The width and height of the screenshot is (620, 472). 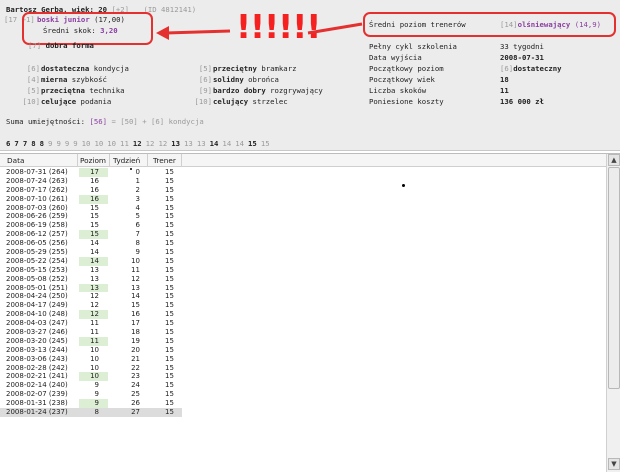 I want to click on table-row: 2008-01-31 (238) 9 26 15, so click(x=91, y=404).